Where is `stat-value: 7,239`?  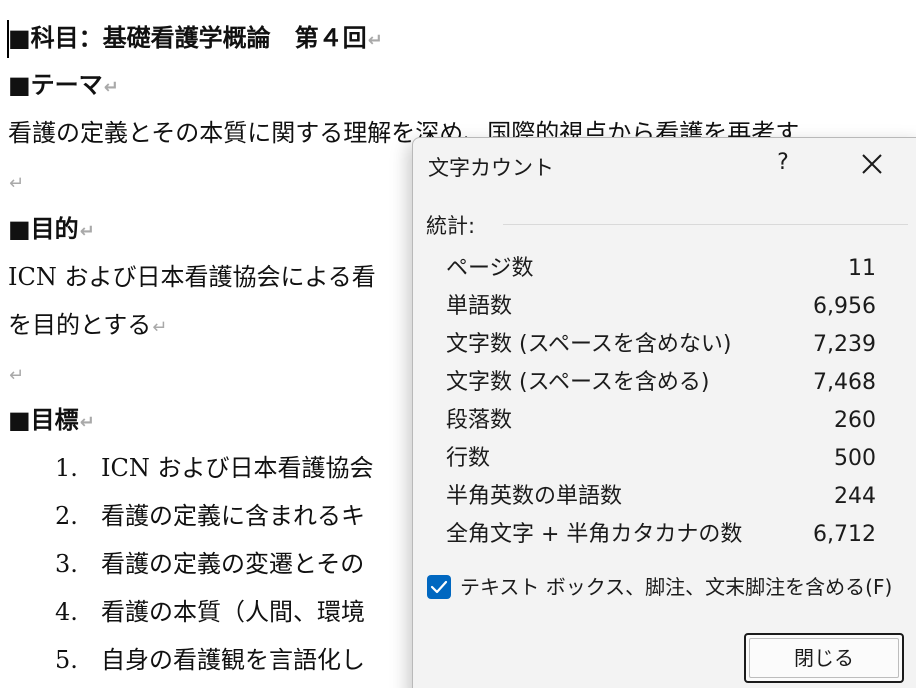
stat-value: 7,239 is located at coordinates (844, 344).